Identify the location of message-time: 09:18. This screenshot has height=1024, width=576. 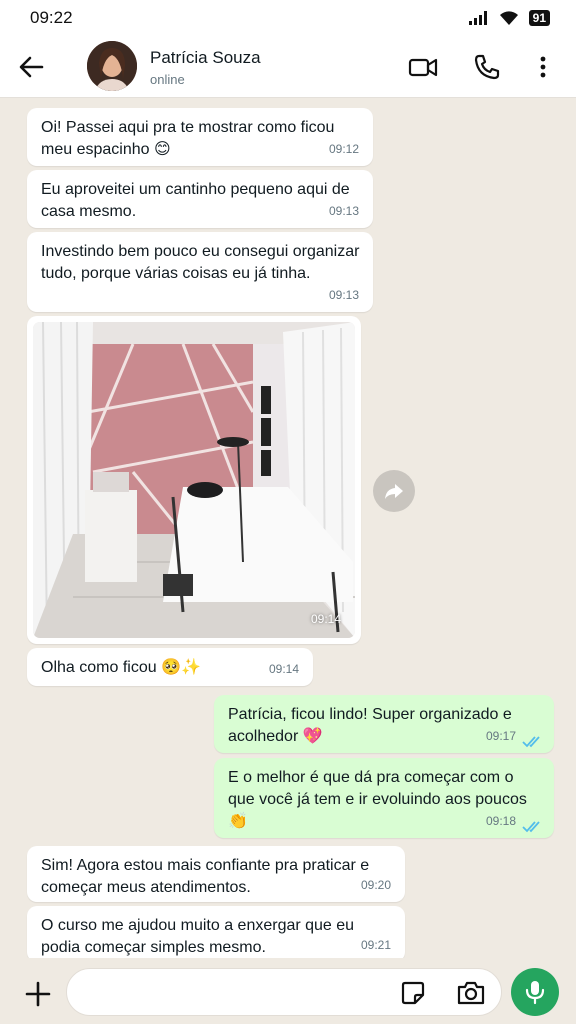
(500, 821).